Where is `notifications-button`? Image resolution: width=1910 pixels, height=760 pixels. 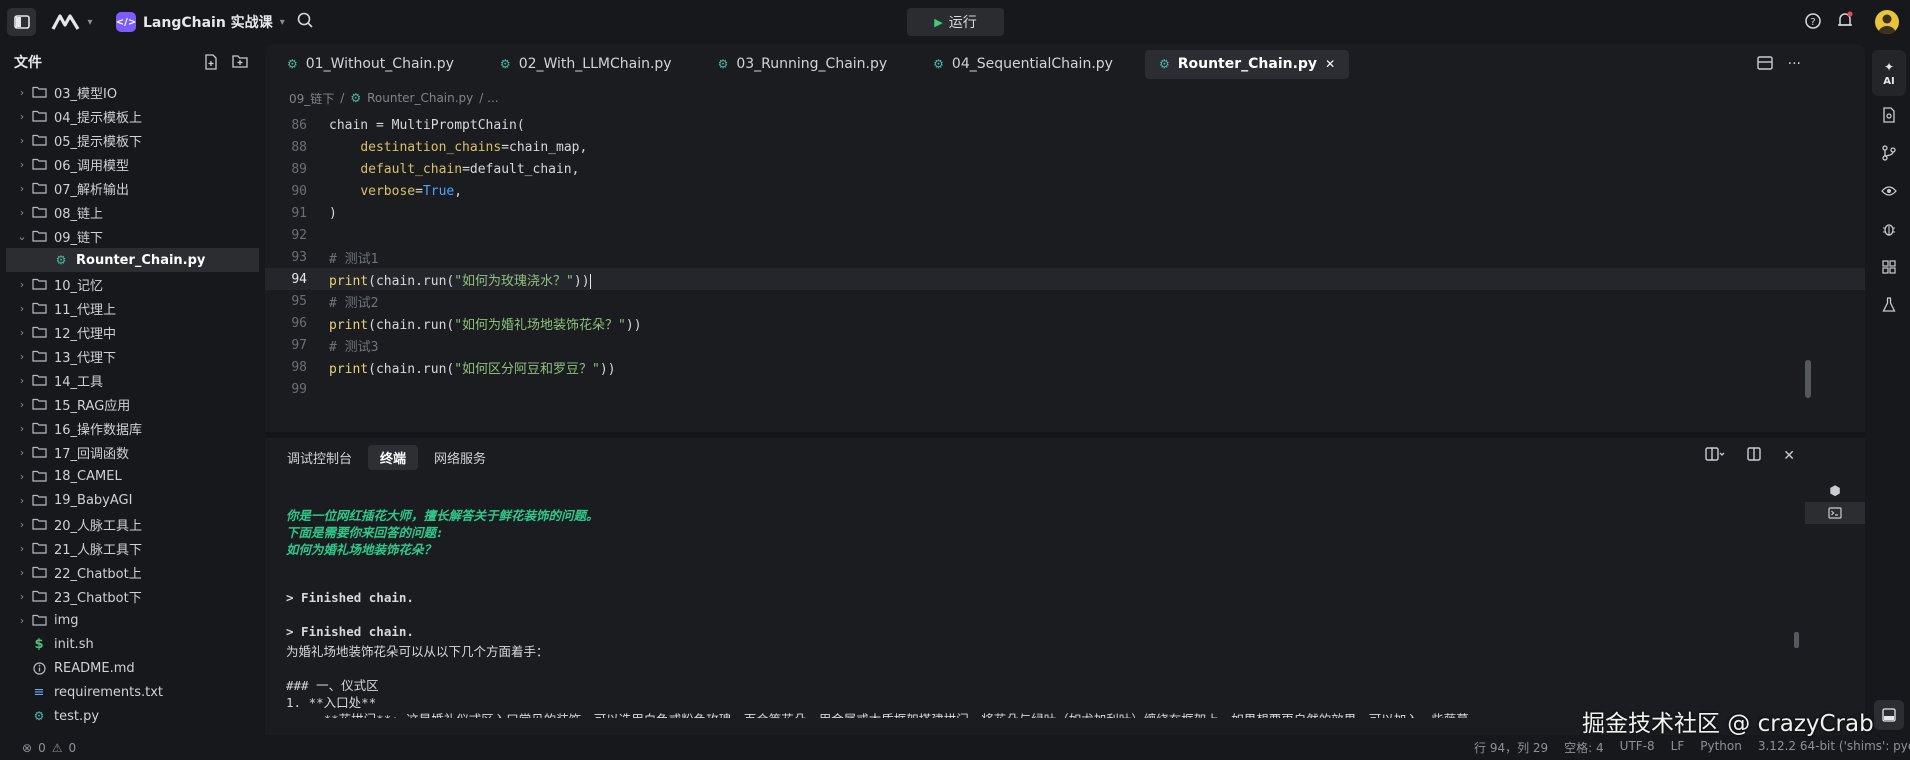 notifications-button is located at coordinates (1846, 22).